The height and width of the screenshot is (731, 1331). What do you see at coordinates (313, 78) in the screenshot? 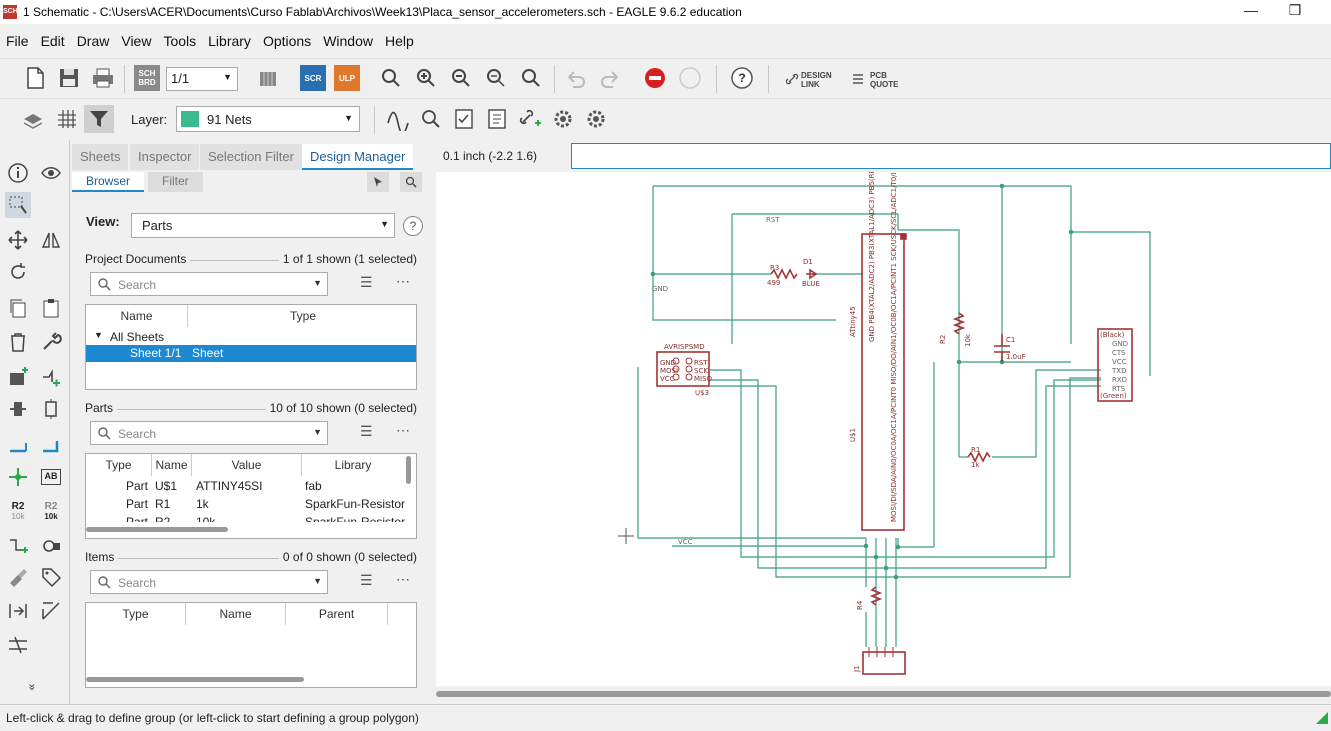
I see `script-button: SCR` at bounding box center [313, 78].